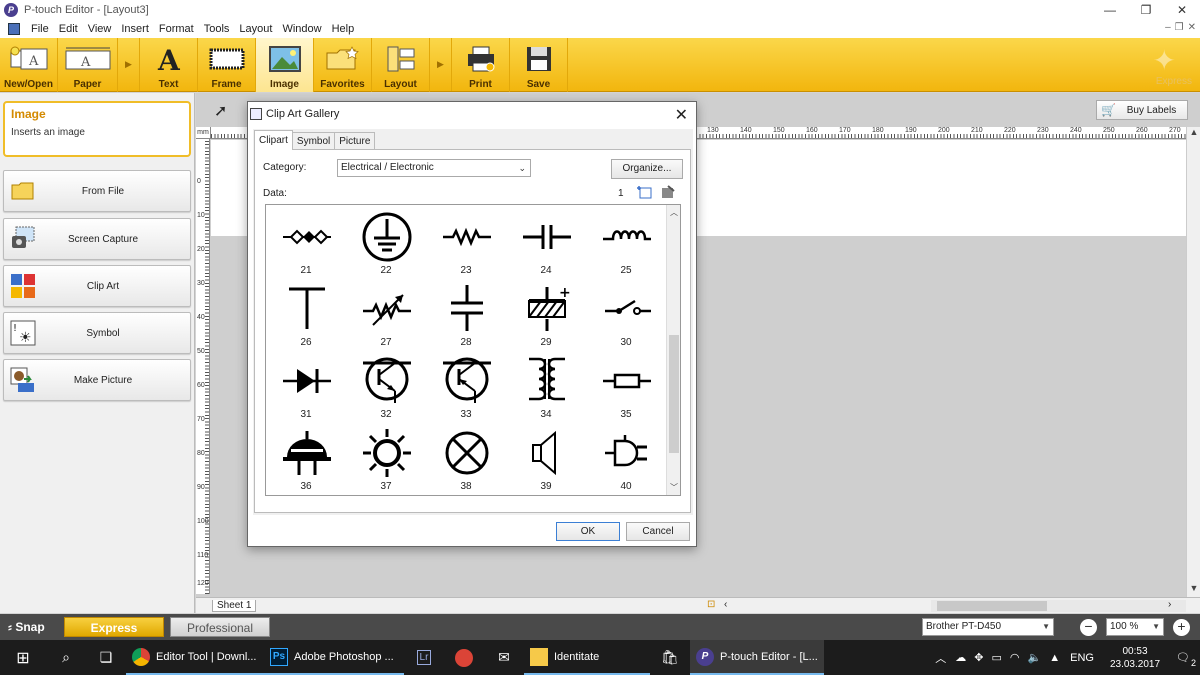 This screenshot has width=1200, height=675. Describe the element at coordinates (355, 141) in the screenshot. I see `tab-picture: Picture` at that location.